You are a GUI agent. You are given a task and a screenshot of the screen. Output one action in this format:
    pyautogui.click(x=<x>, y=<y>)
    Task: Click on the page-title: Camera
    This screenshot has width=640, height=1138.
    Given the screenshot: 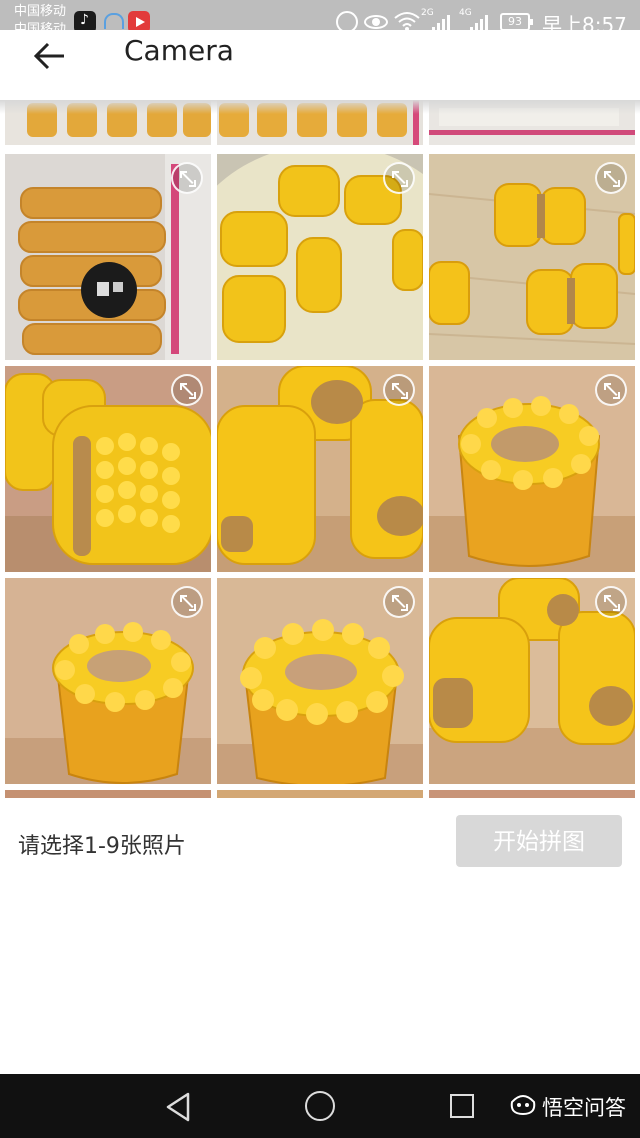 What is the action you would take?
    pyautogui.click(x=179, y=50)
    